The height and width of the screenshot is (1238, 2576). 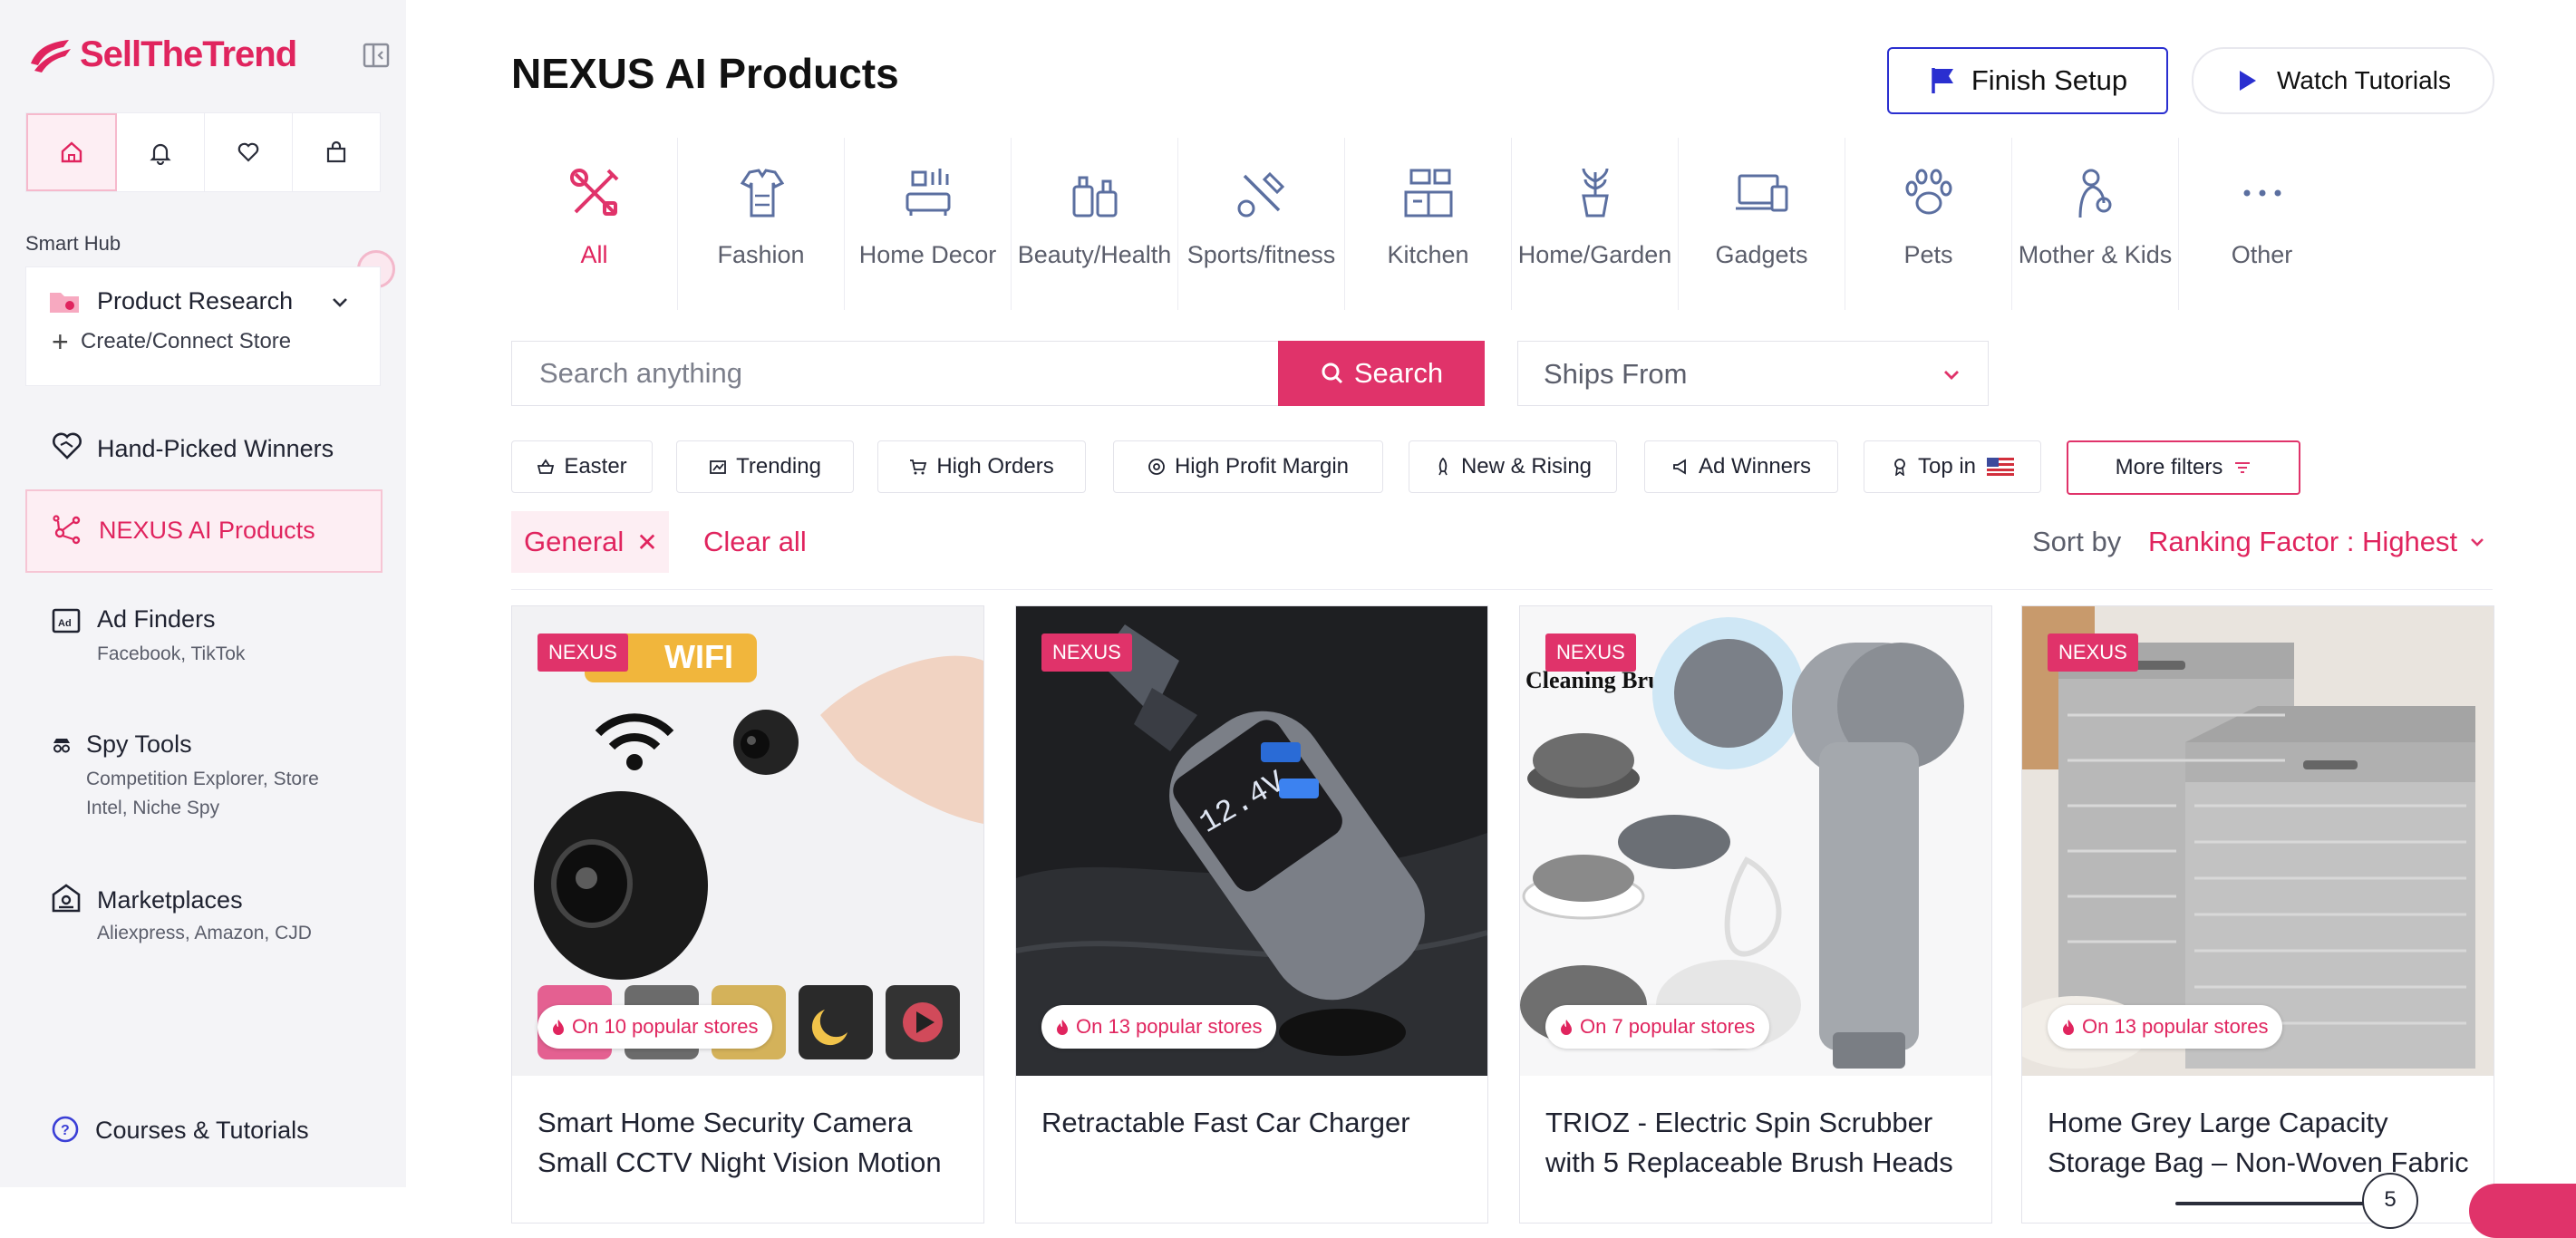 I want to click on megaphone-icon, so click(x=1679, y=467).